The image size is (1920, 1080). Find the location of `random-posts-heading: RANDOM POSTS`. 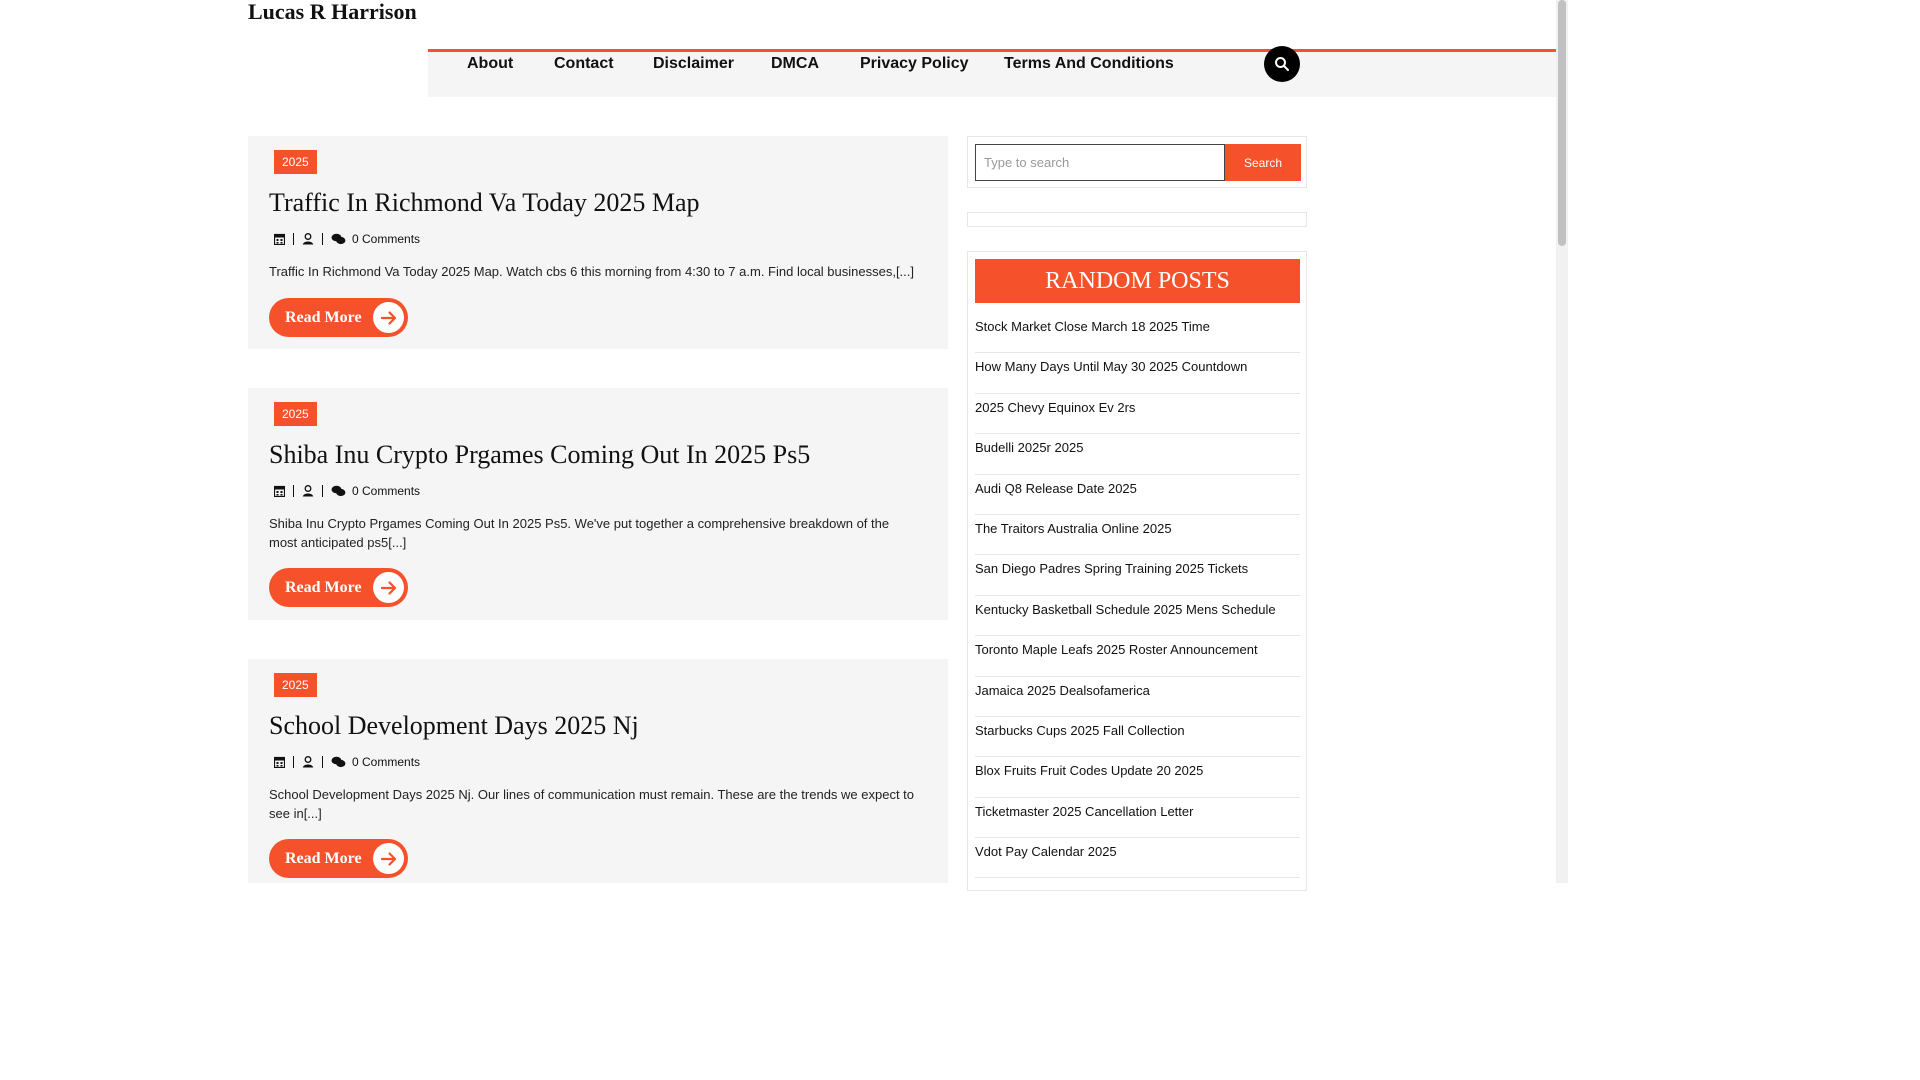

random-posts-heading: RANDOM POSTS is located at coordinates (1137, 281).